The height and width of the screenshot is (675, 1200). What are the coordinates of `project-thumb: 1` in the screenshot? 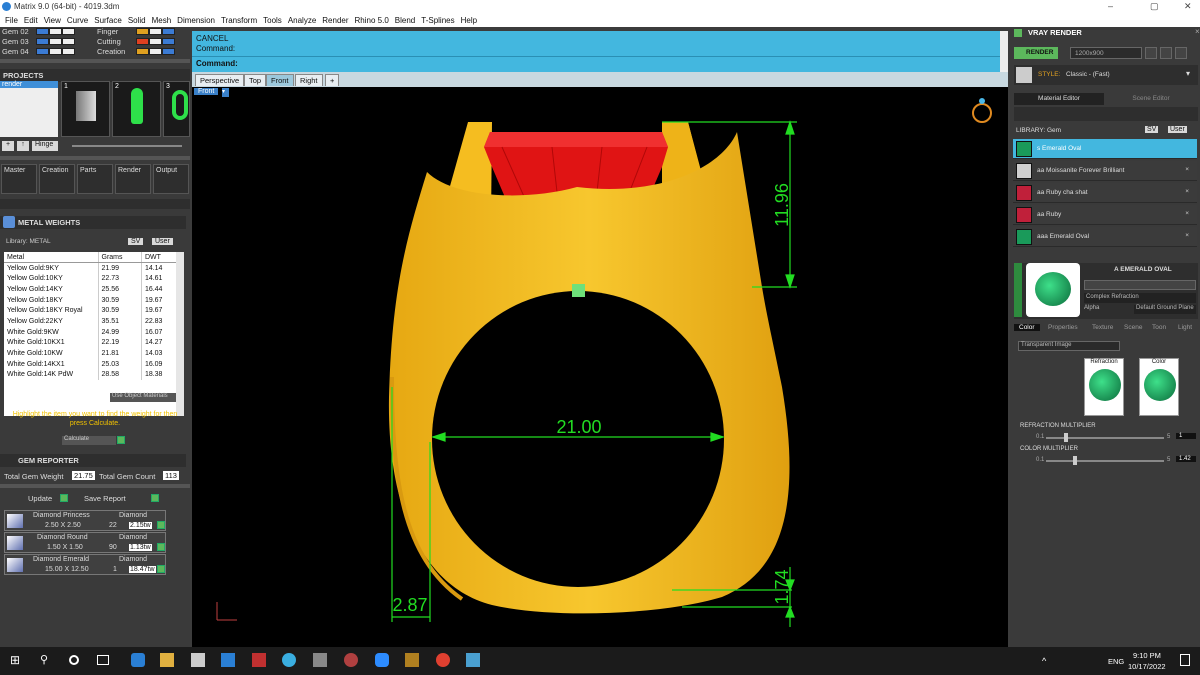 It's located at (85, 109).